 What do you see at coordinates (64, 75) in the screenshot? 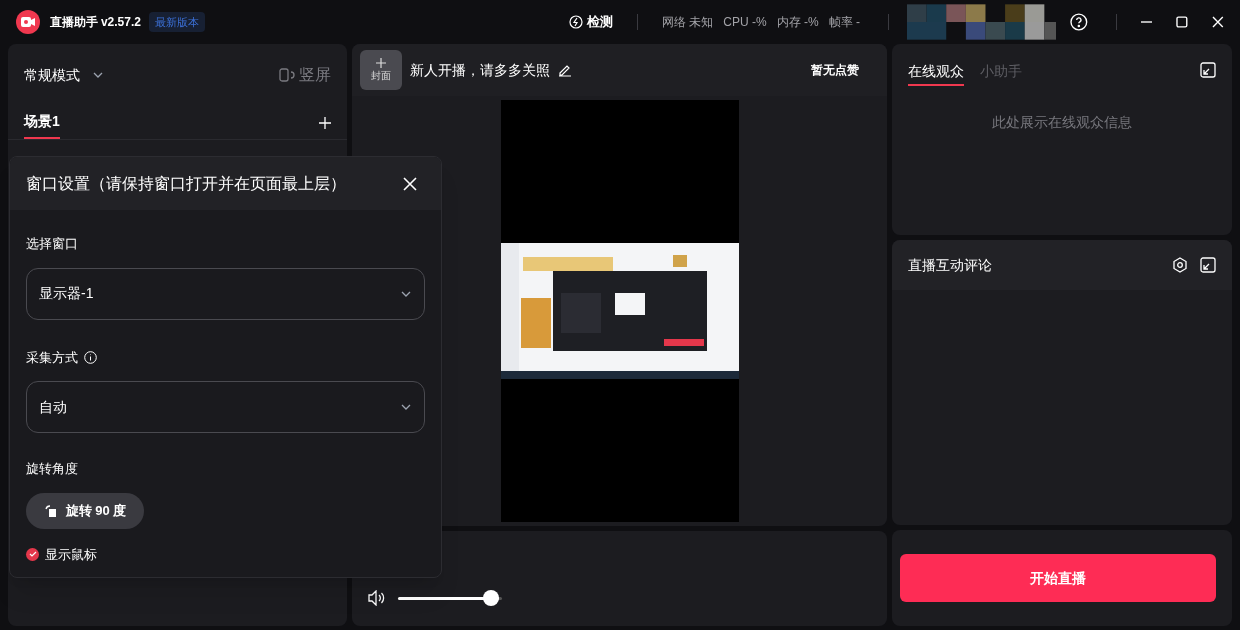
I see `mode-dropdown: 常规模式` at bounding box center [64, 75].